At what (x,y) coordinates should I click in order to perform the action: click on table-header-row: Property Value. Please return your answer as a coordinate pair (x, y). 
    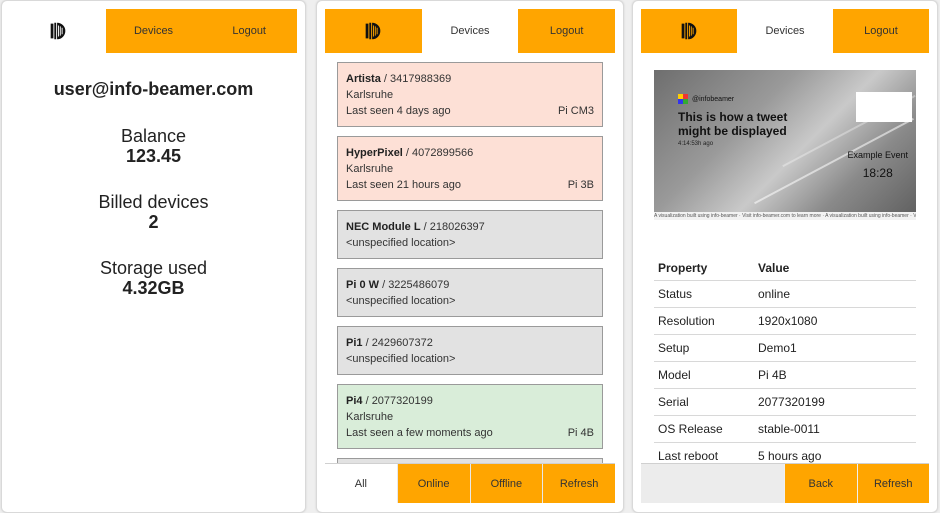
    Looking at the image, I should click on (785, 268).